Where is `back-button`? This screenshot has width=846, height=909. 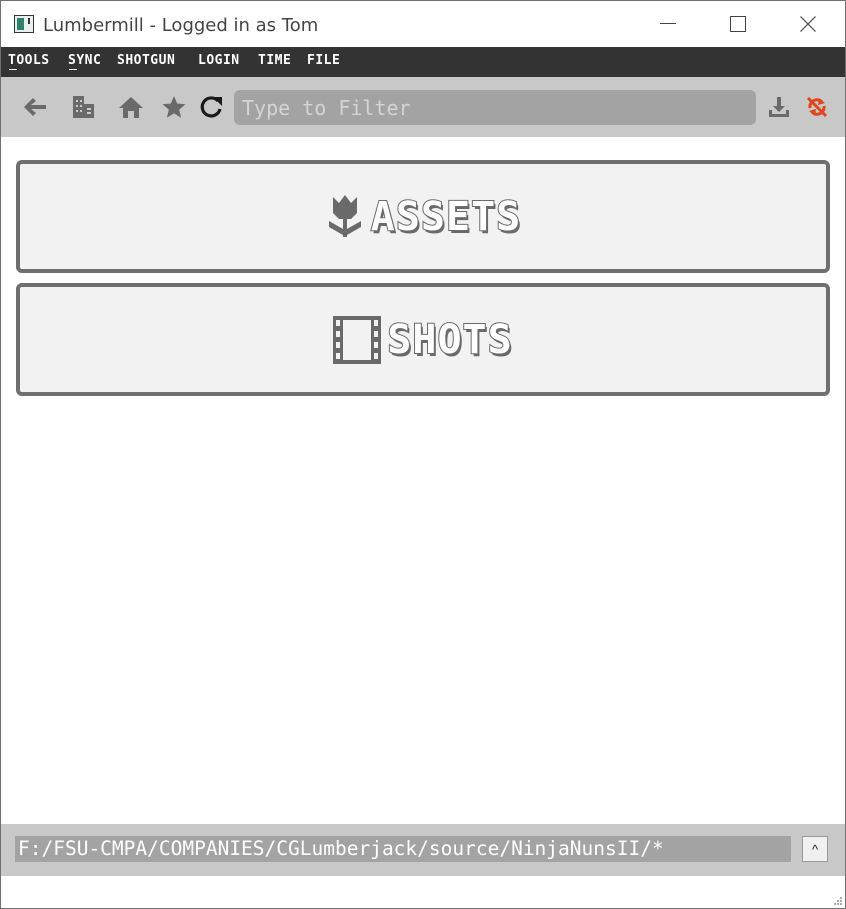 back-button is located at coordinates (35, 107).